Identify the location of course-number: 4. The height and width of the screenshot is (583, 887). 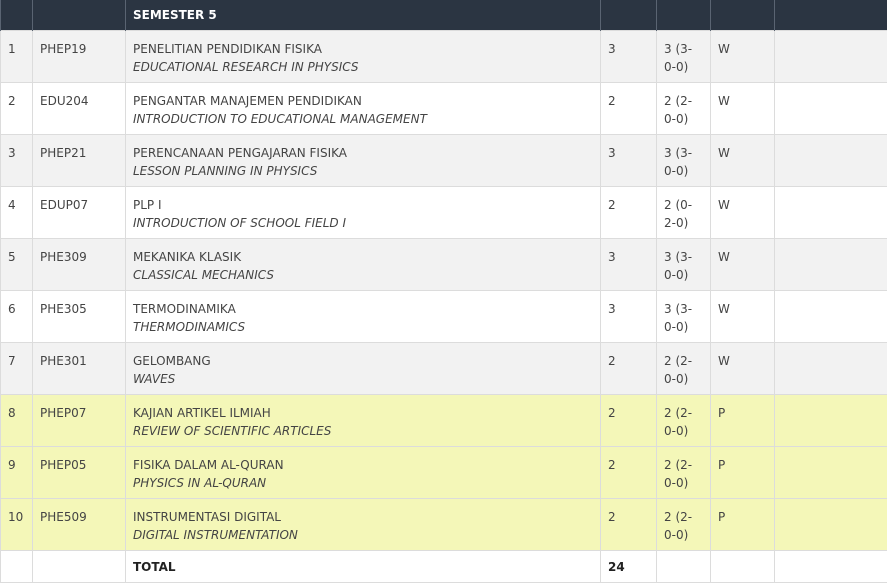
(17, 213).